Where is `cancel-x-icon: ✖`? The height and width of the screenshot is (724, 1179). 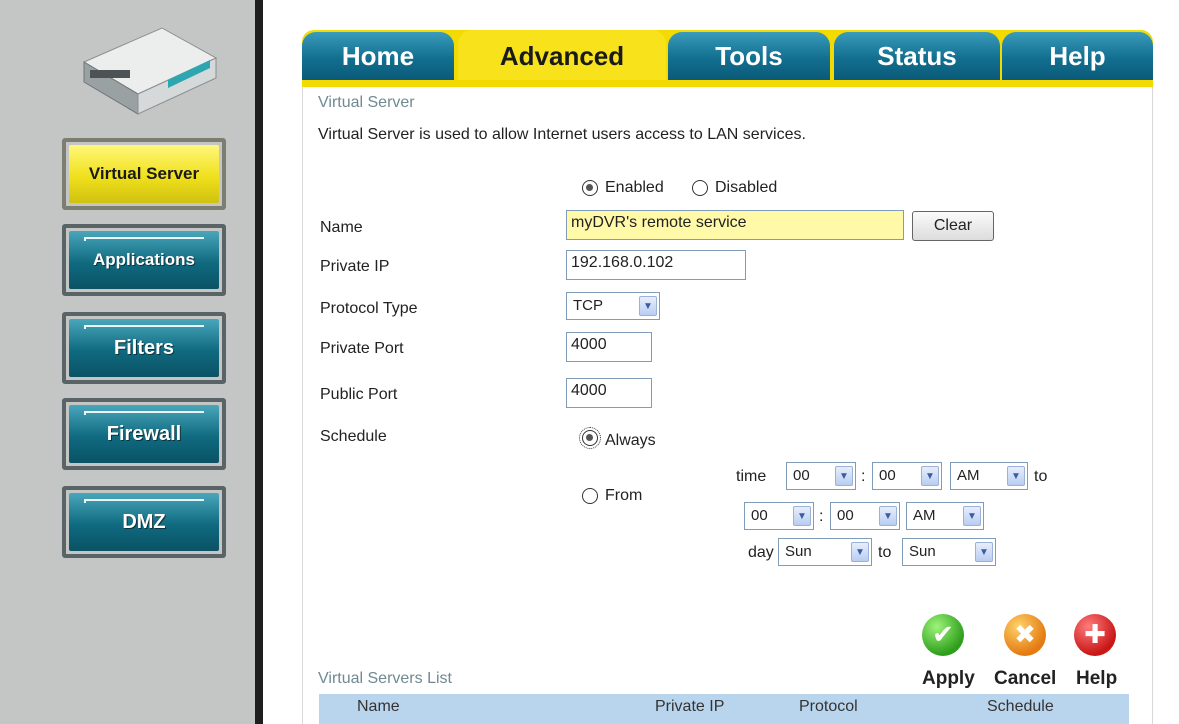 cancel-x-icon: ✖ is located at coordinates (1025, 635).